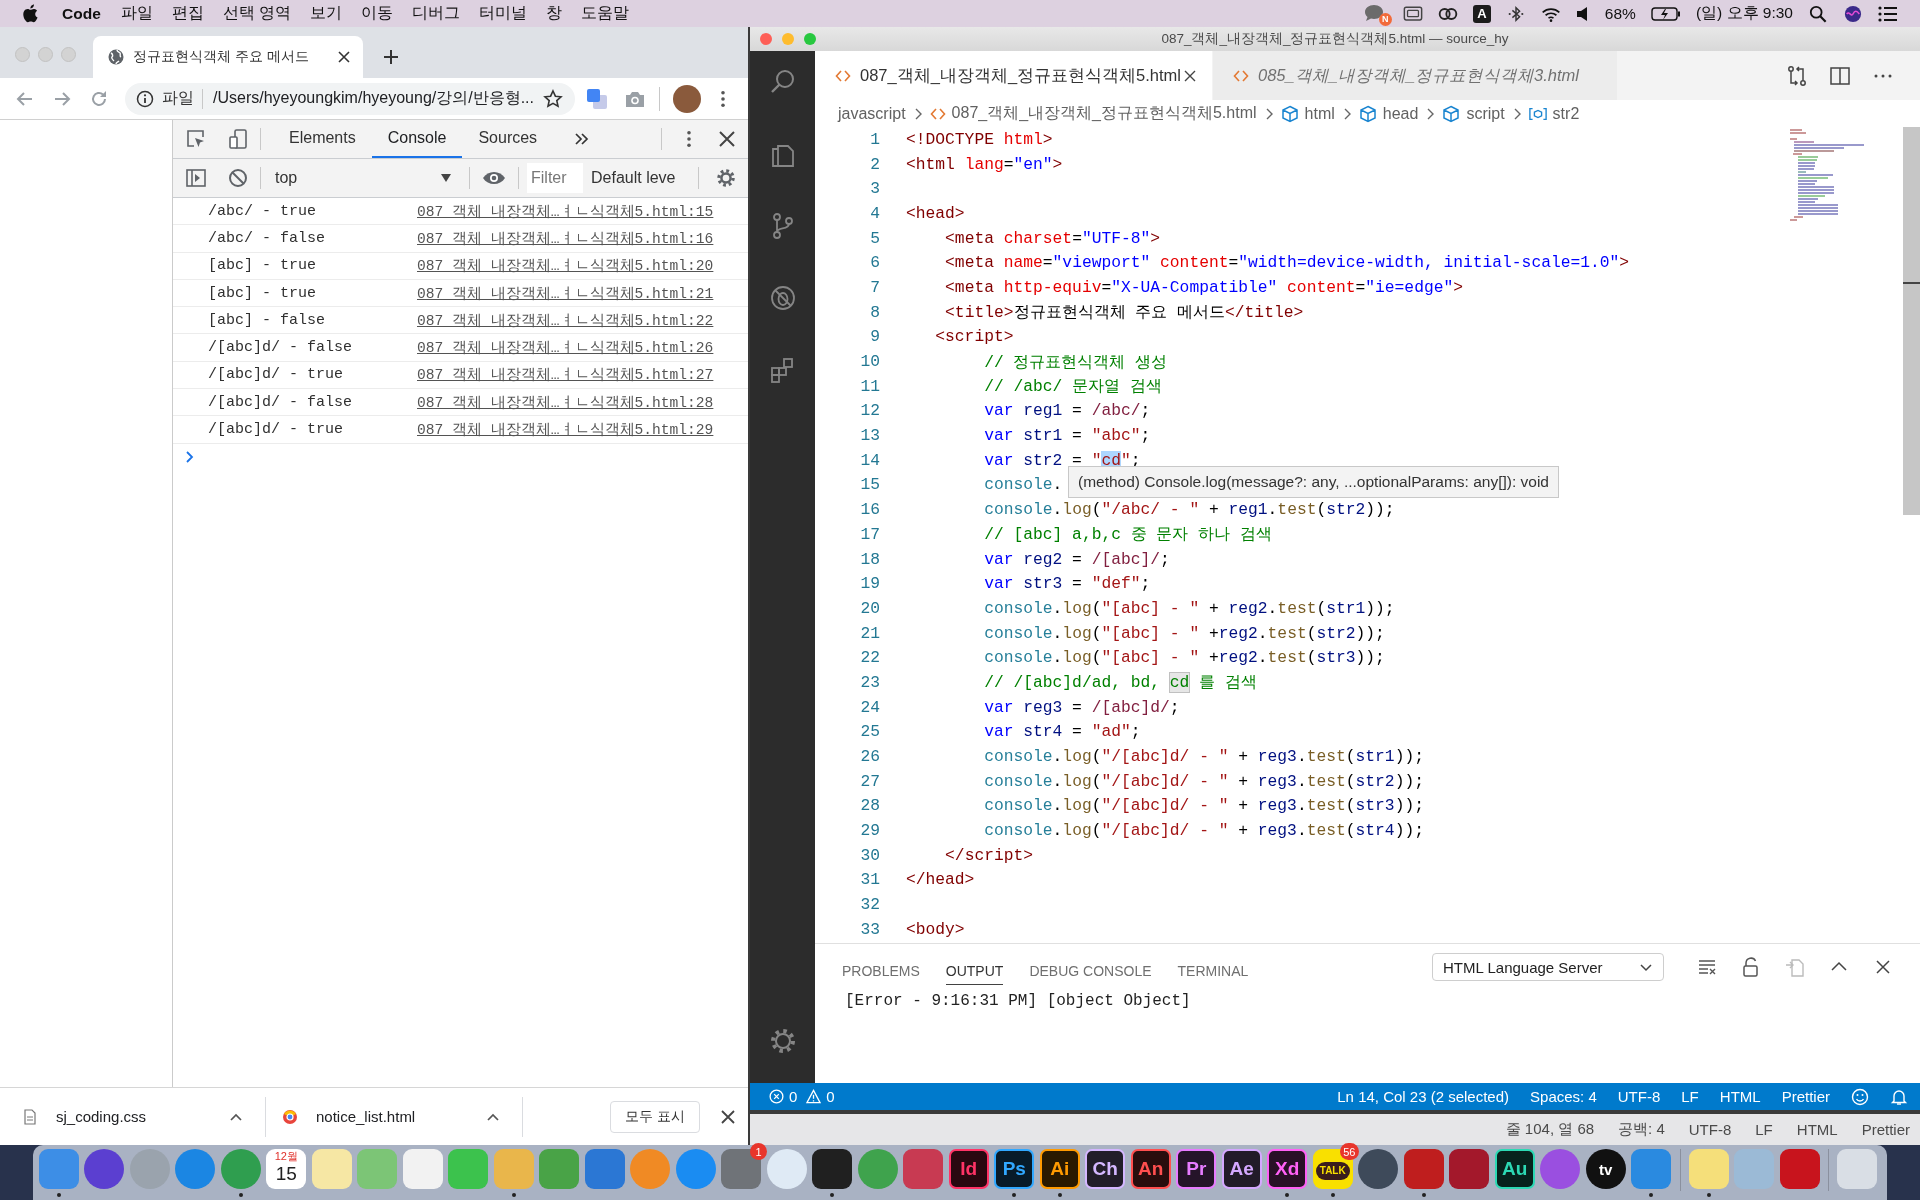 Image resolution: width=1920 pixels, height=1200 pixels. I want to click on close-window-icon, so click(766, 39).